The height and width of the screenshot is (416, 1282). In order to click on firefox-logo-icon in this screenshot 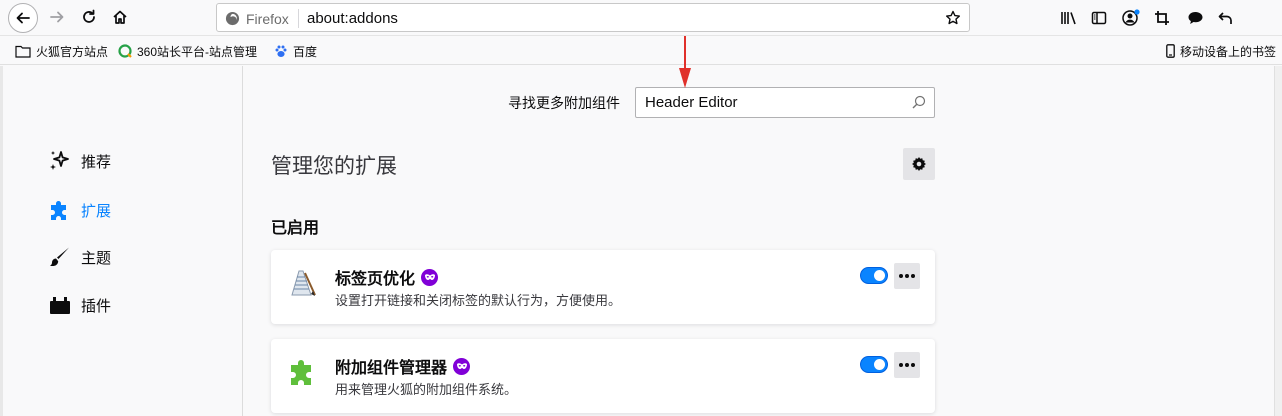, I will do `click(232, 18)`.